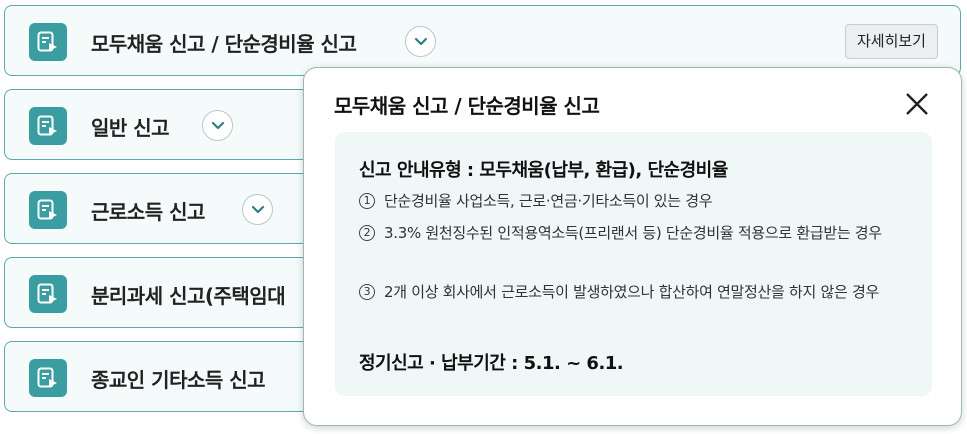  What do you see at coordinates (917, 104) in the screenshot?
I see `close-icon` at bounding box center [917, 104].